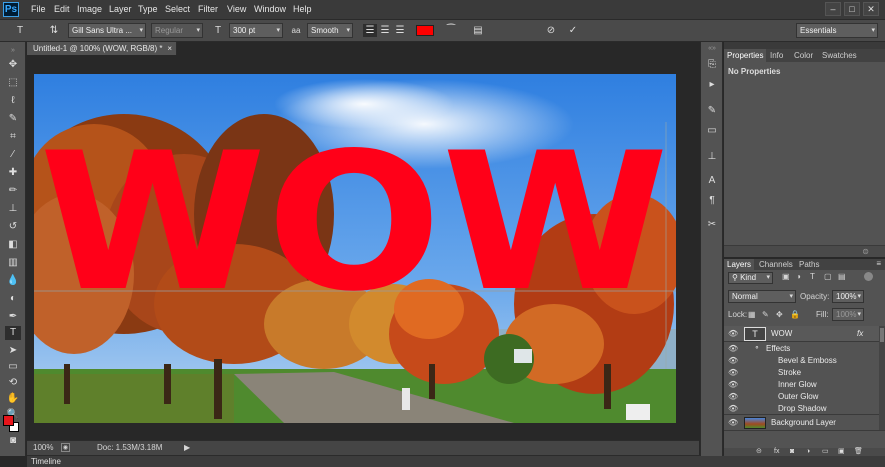 This screenshot has height=467, width=885. I want to click on eraser-tool-icon: ◧, so click(13, 245).